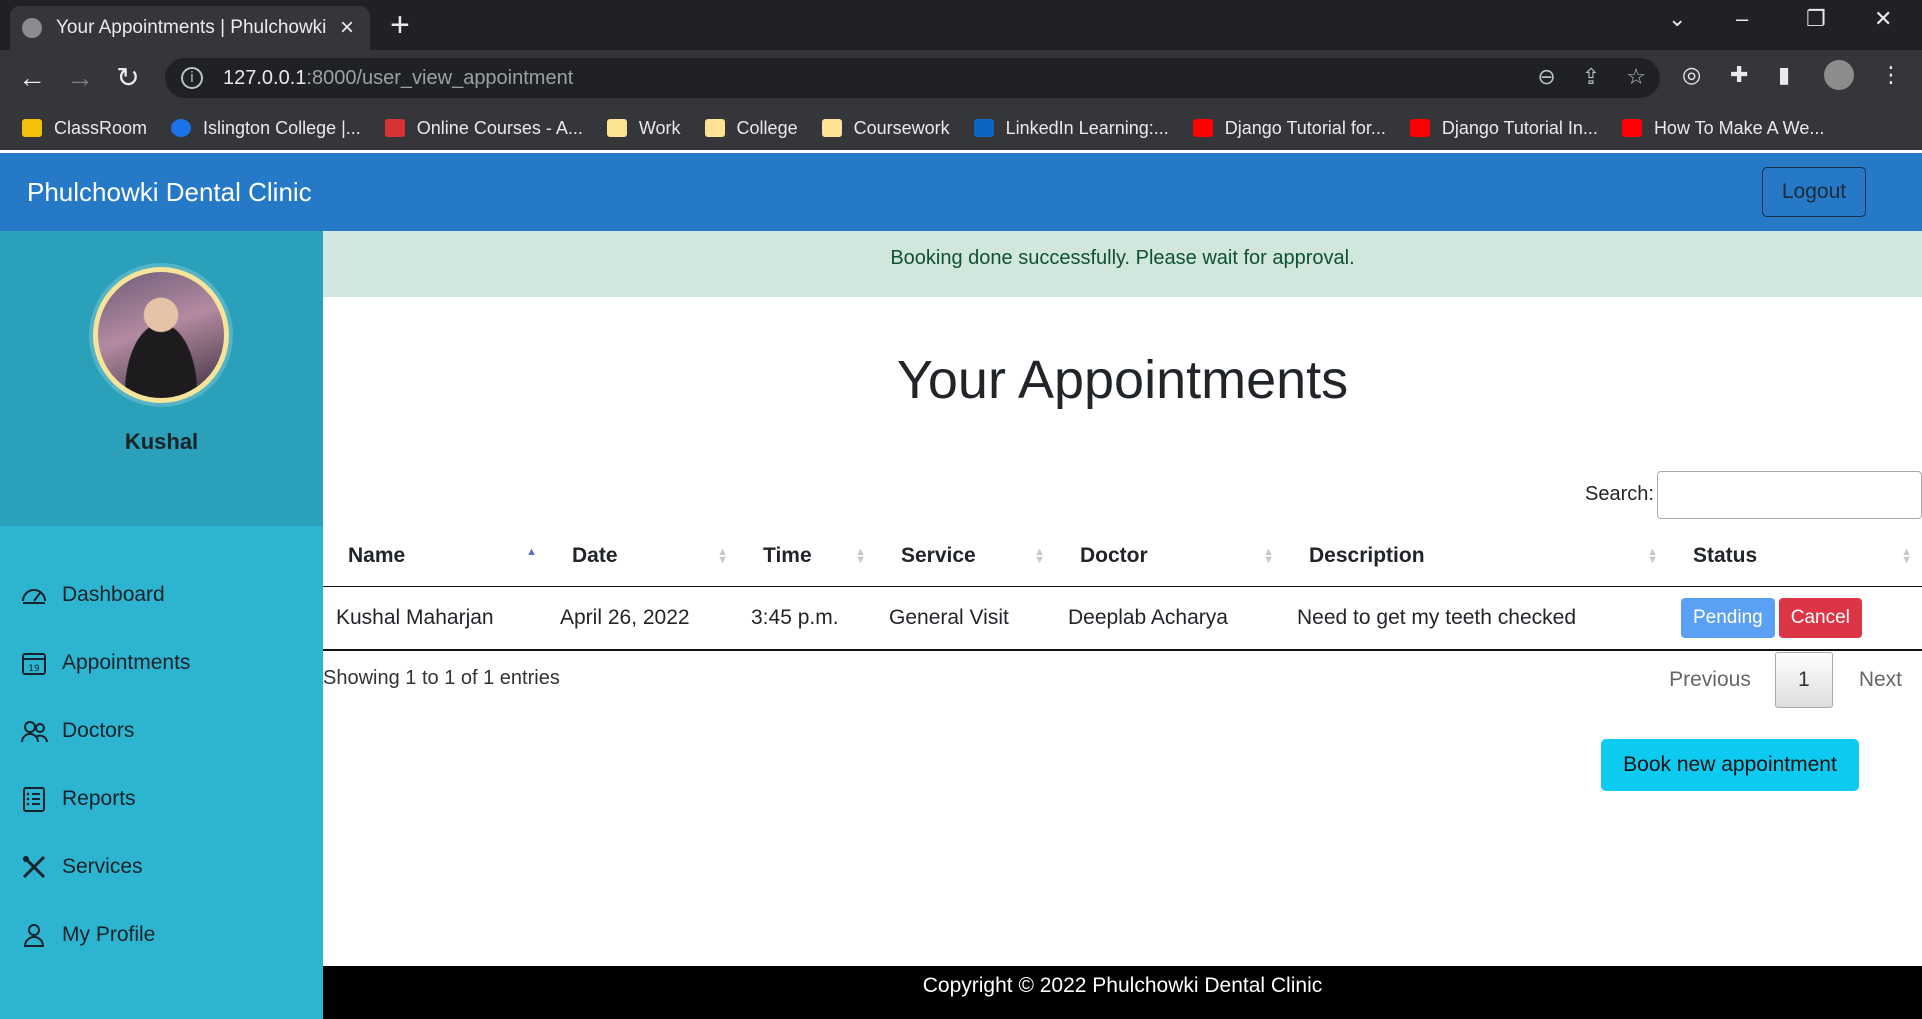 The height and width of the screenshot is (1019, 1922). I want to click on bookmark-item: Coursework, so click(885, 128).